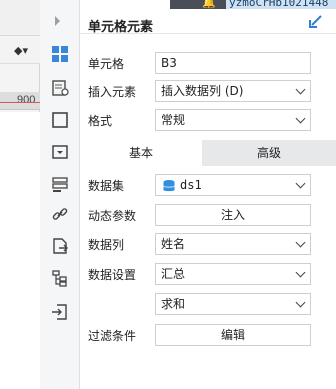  Describe the element at coordinates (269, 153) in the screenshot. I see `tab-advanced: 高级` at that location.